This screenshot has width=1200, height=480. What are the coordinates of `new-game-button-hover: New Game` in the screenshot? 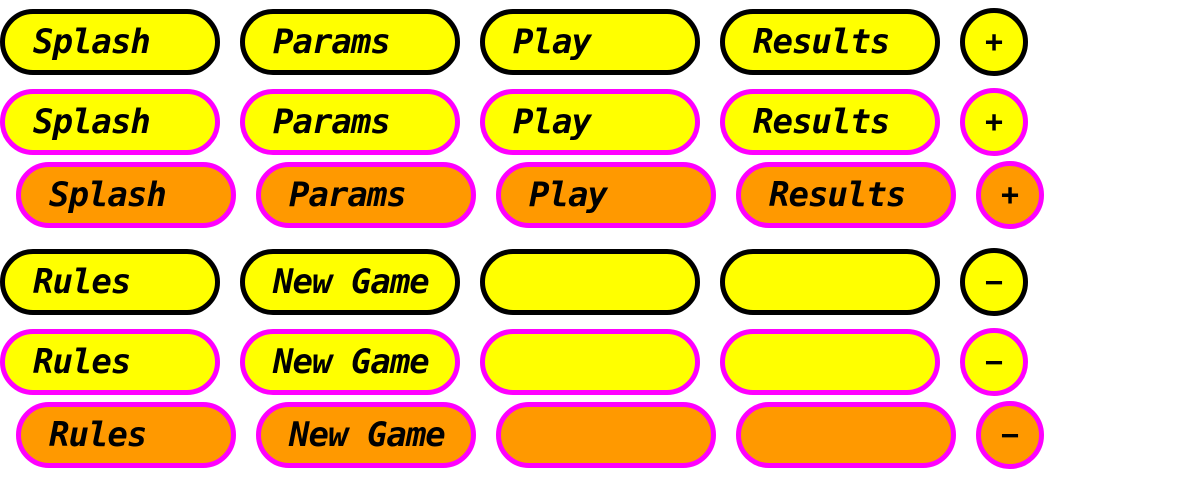 It's located at (350, 362).